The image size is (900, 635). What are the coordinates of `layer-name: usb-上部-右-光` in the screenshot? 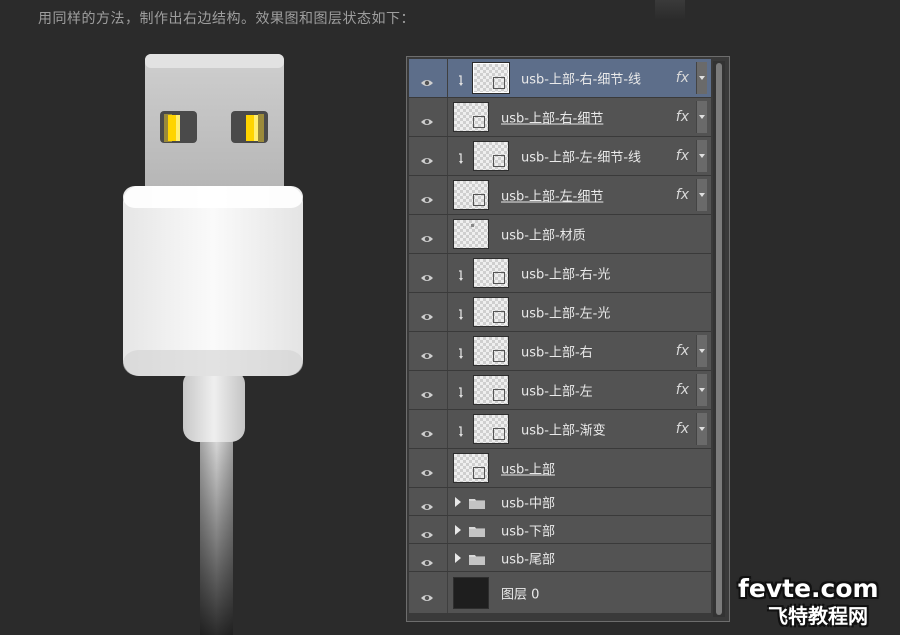 It's located at (565, 273).